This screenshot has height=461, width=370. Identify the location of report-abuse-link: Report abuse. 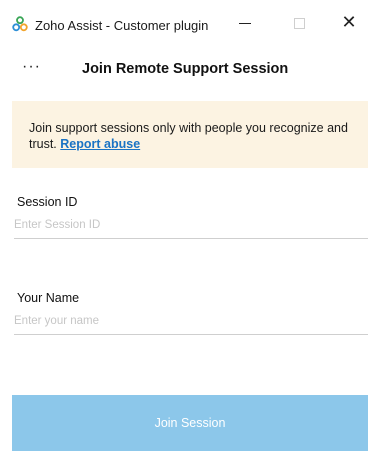
(100, 144).